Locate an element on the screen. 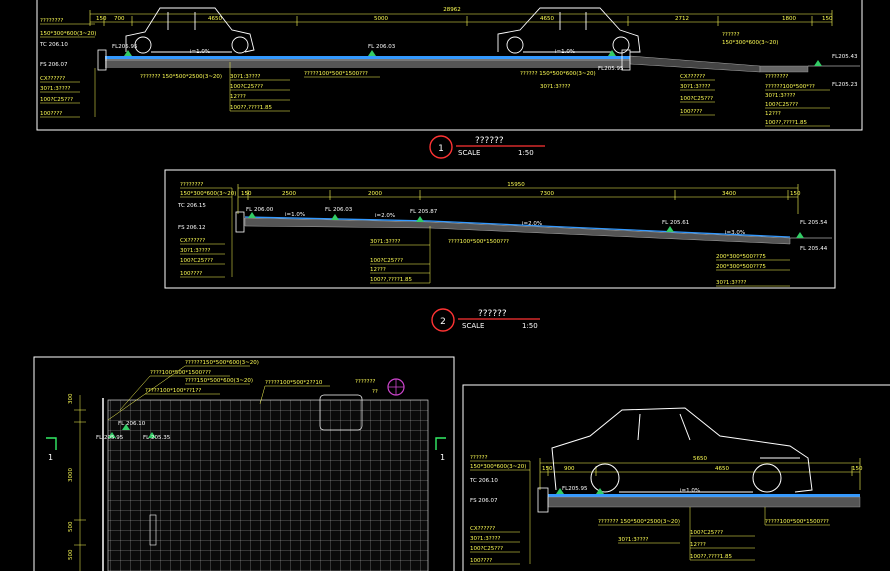 Image resolution: width=890 pixels, height=571 pixels. section-2-overall-dim: 15950 is located at coordinates (516, 185).